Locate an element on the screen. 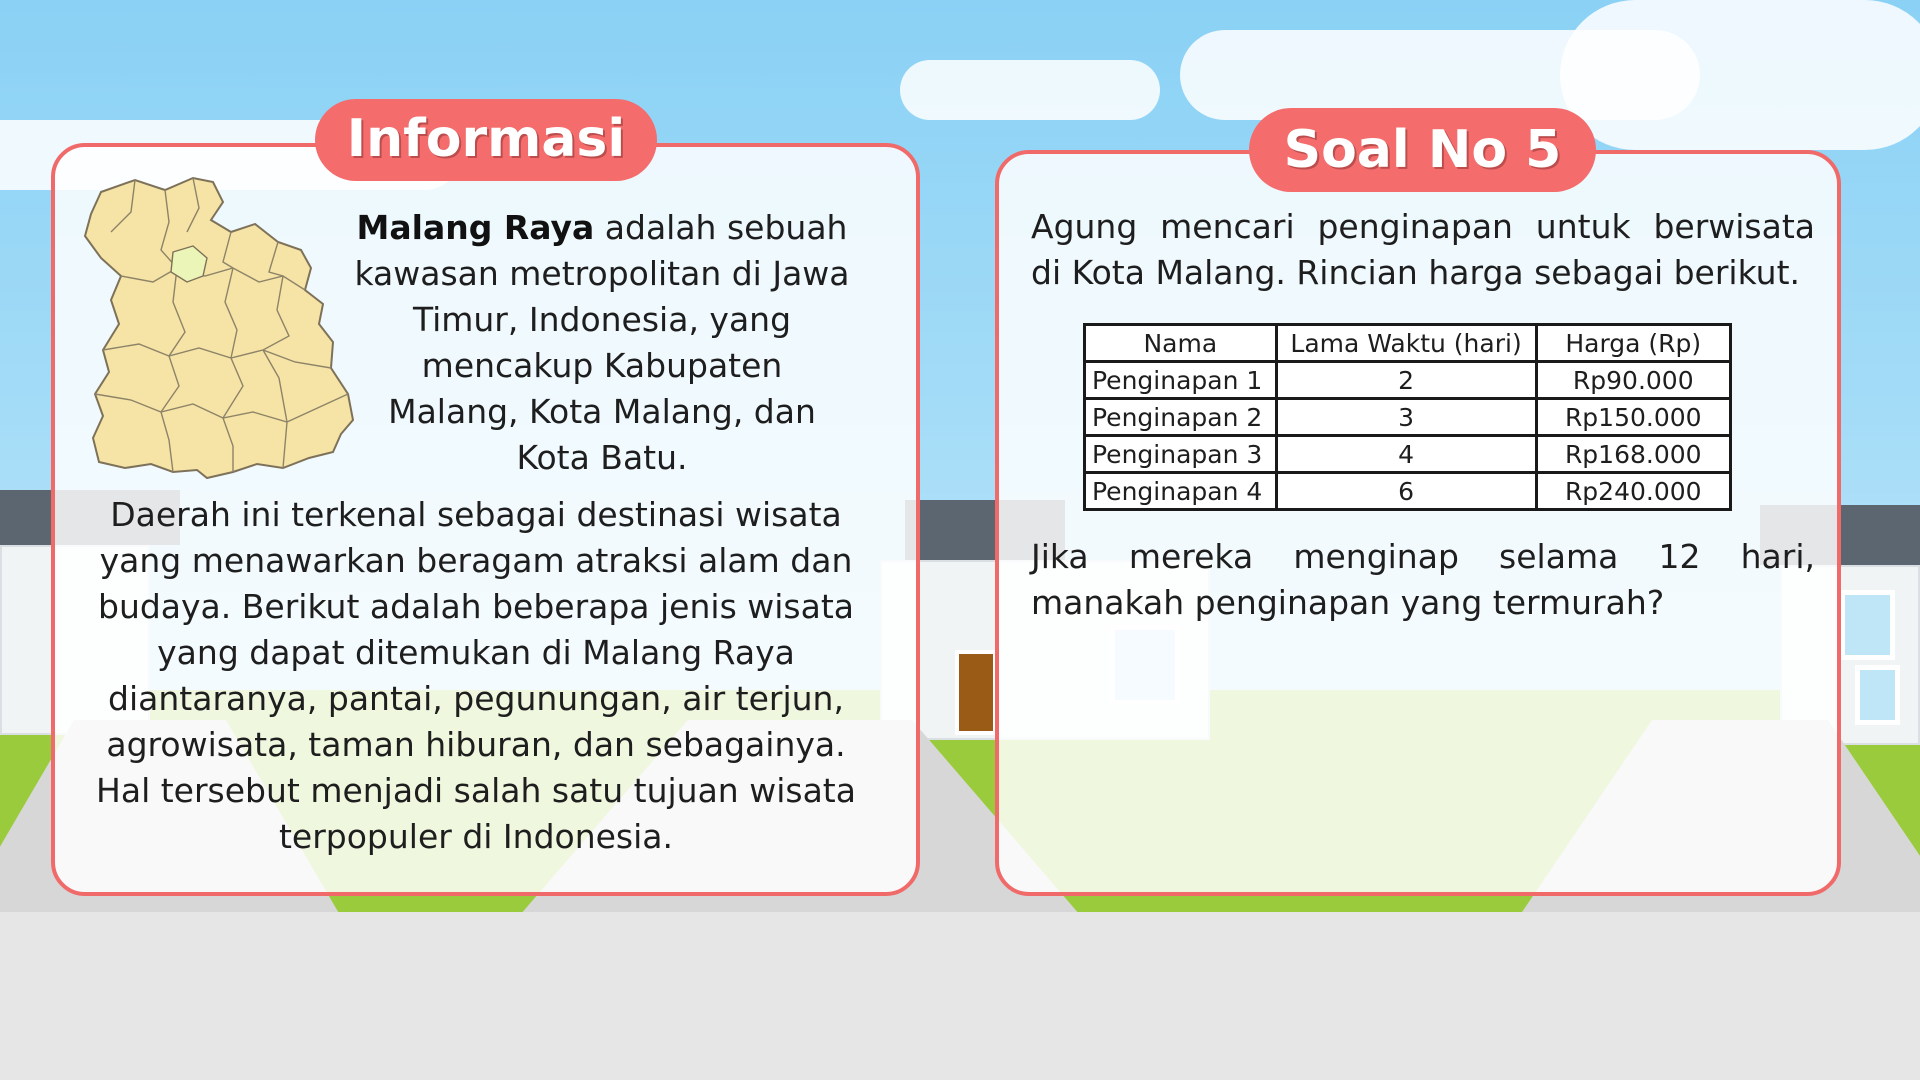 The image size is (1920, 1080). table-row: Penginapan 1 2 Rp90.000 is located at coordinates (1408, 380).